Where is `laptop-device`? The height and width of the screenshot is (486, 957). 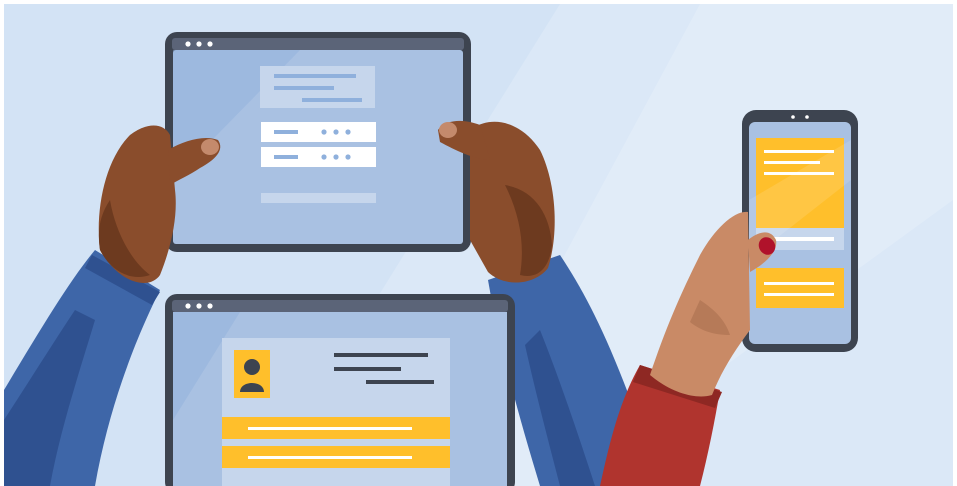
laptop-device is located at coordinates (340, 390).